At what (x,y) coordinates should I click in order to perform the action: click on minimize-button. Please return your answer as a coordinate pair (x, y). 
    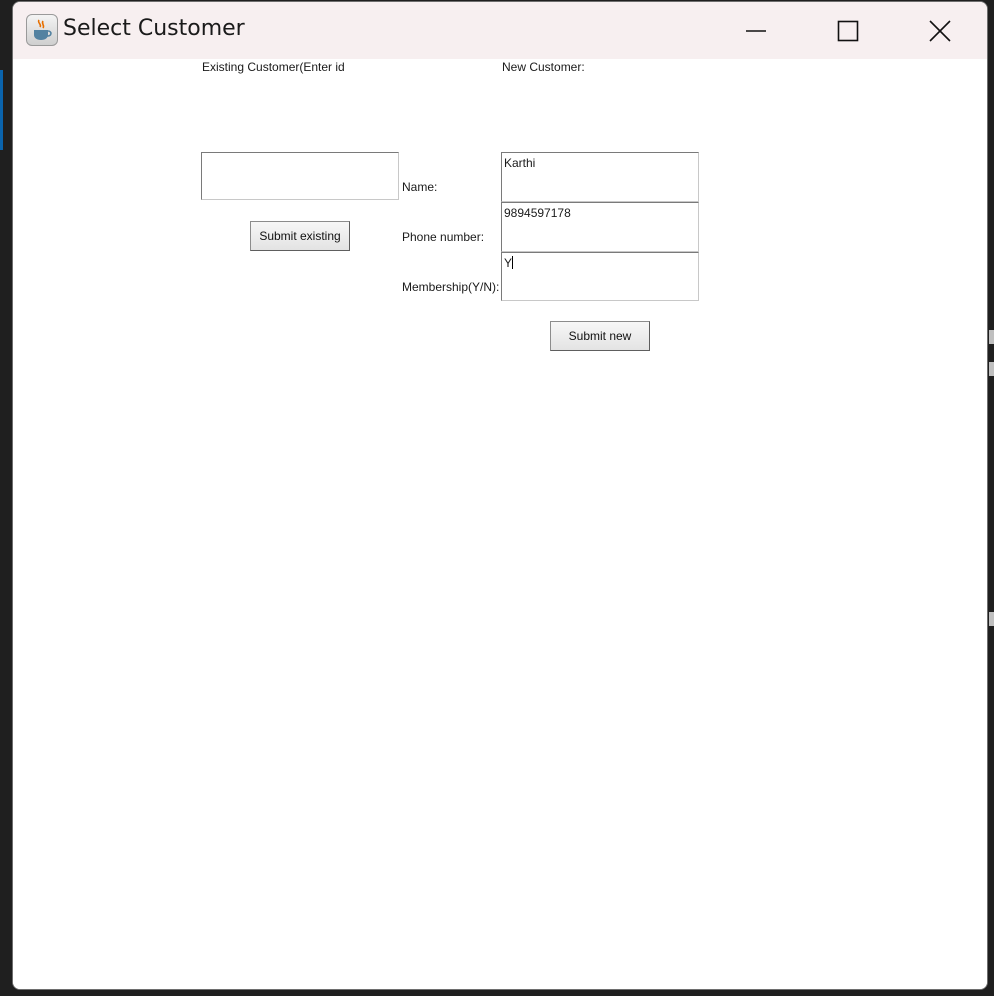
    Looking at the image, I should click on (756, 30).